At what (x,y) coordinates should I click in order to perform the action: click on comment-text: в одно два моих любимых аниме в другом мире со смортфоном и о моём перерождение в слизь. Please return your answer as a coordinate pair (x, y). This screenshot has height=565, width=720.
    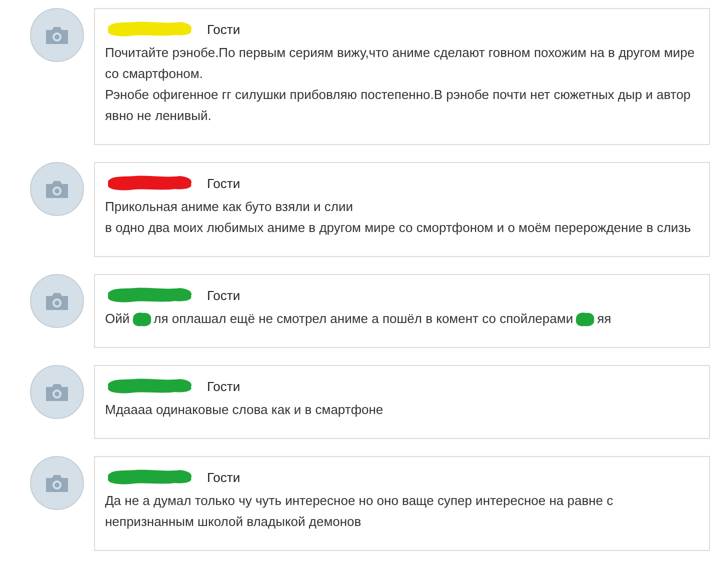
    Looking at the image, I should click on (398, 227).